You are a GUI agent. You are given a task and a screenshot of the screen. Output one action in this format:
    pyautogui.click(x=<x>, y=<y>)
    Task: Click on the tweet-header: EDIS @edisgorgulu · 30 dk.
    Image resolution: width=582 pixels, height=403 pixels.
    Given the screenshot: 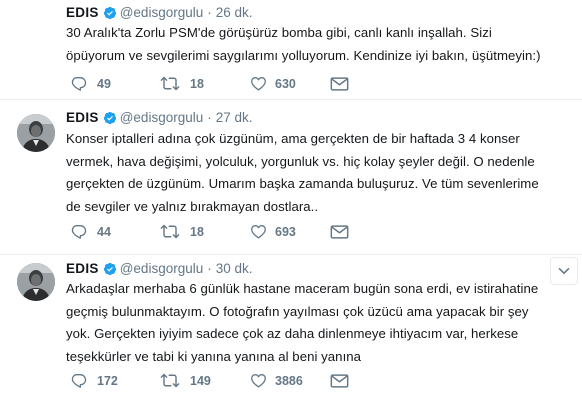 What is the action you would take?
    pyautogui.click(x=159, y=268)
    